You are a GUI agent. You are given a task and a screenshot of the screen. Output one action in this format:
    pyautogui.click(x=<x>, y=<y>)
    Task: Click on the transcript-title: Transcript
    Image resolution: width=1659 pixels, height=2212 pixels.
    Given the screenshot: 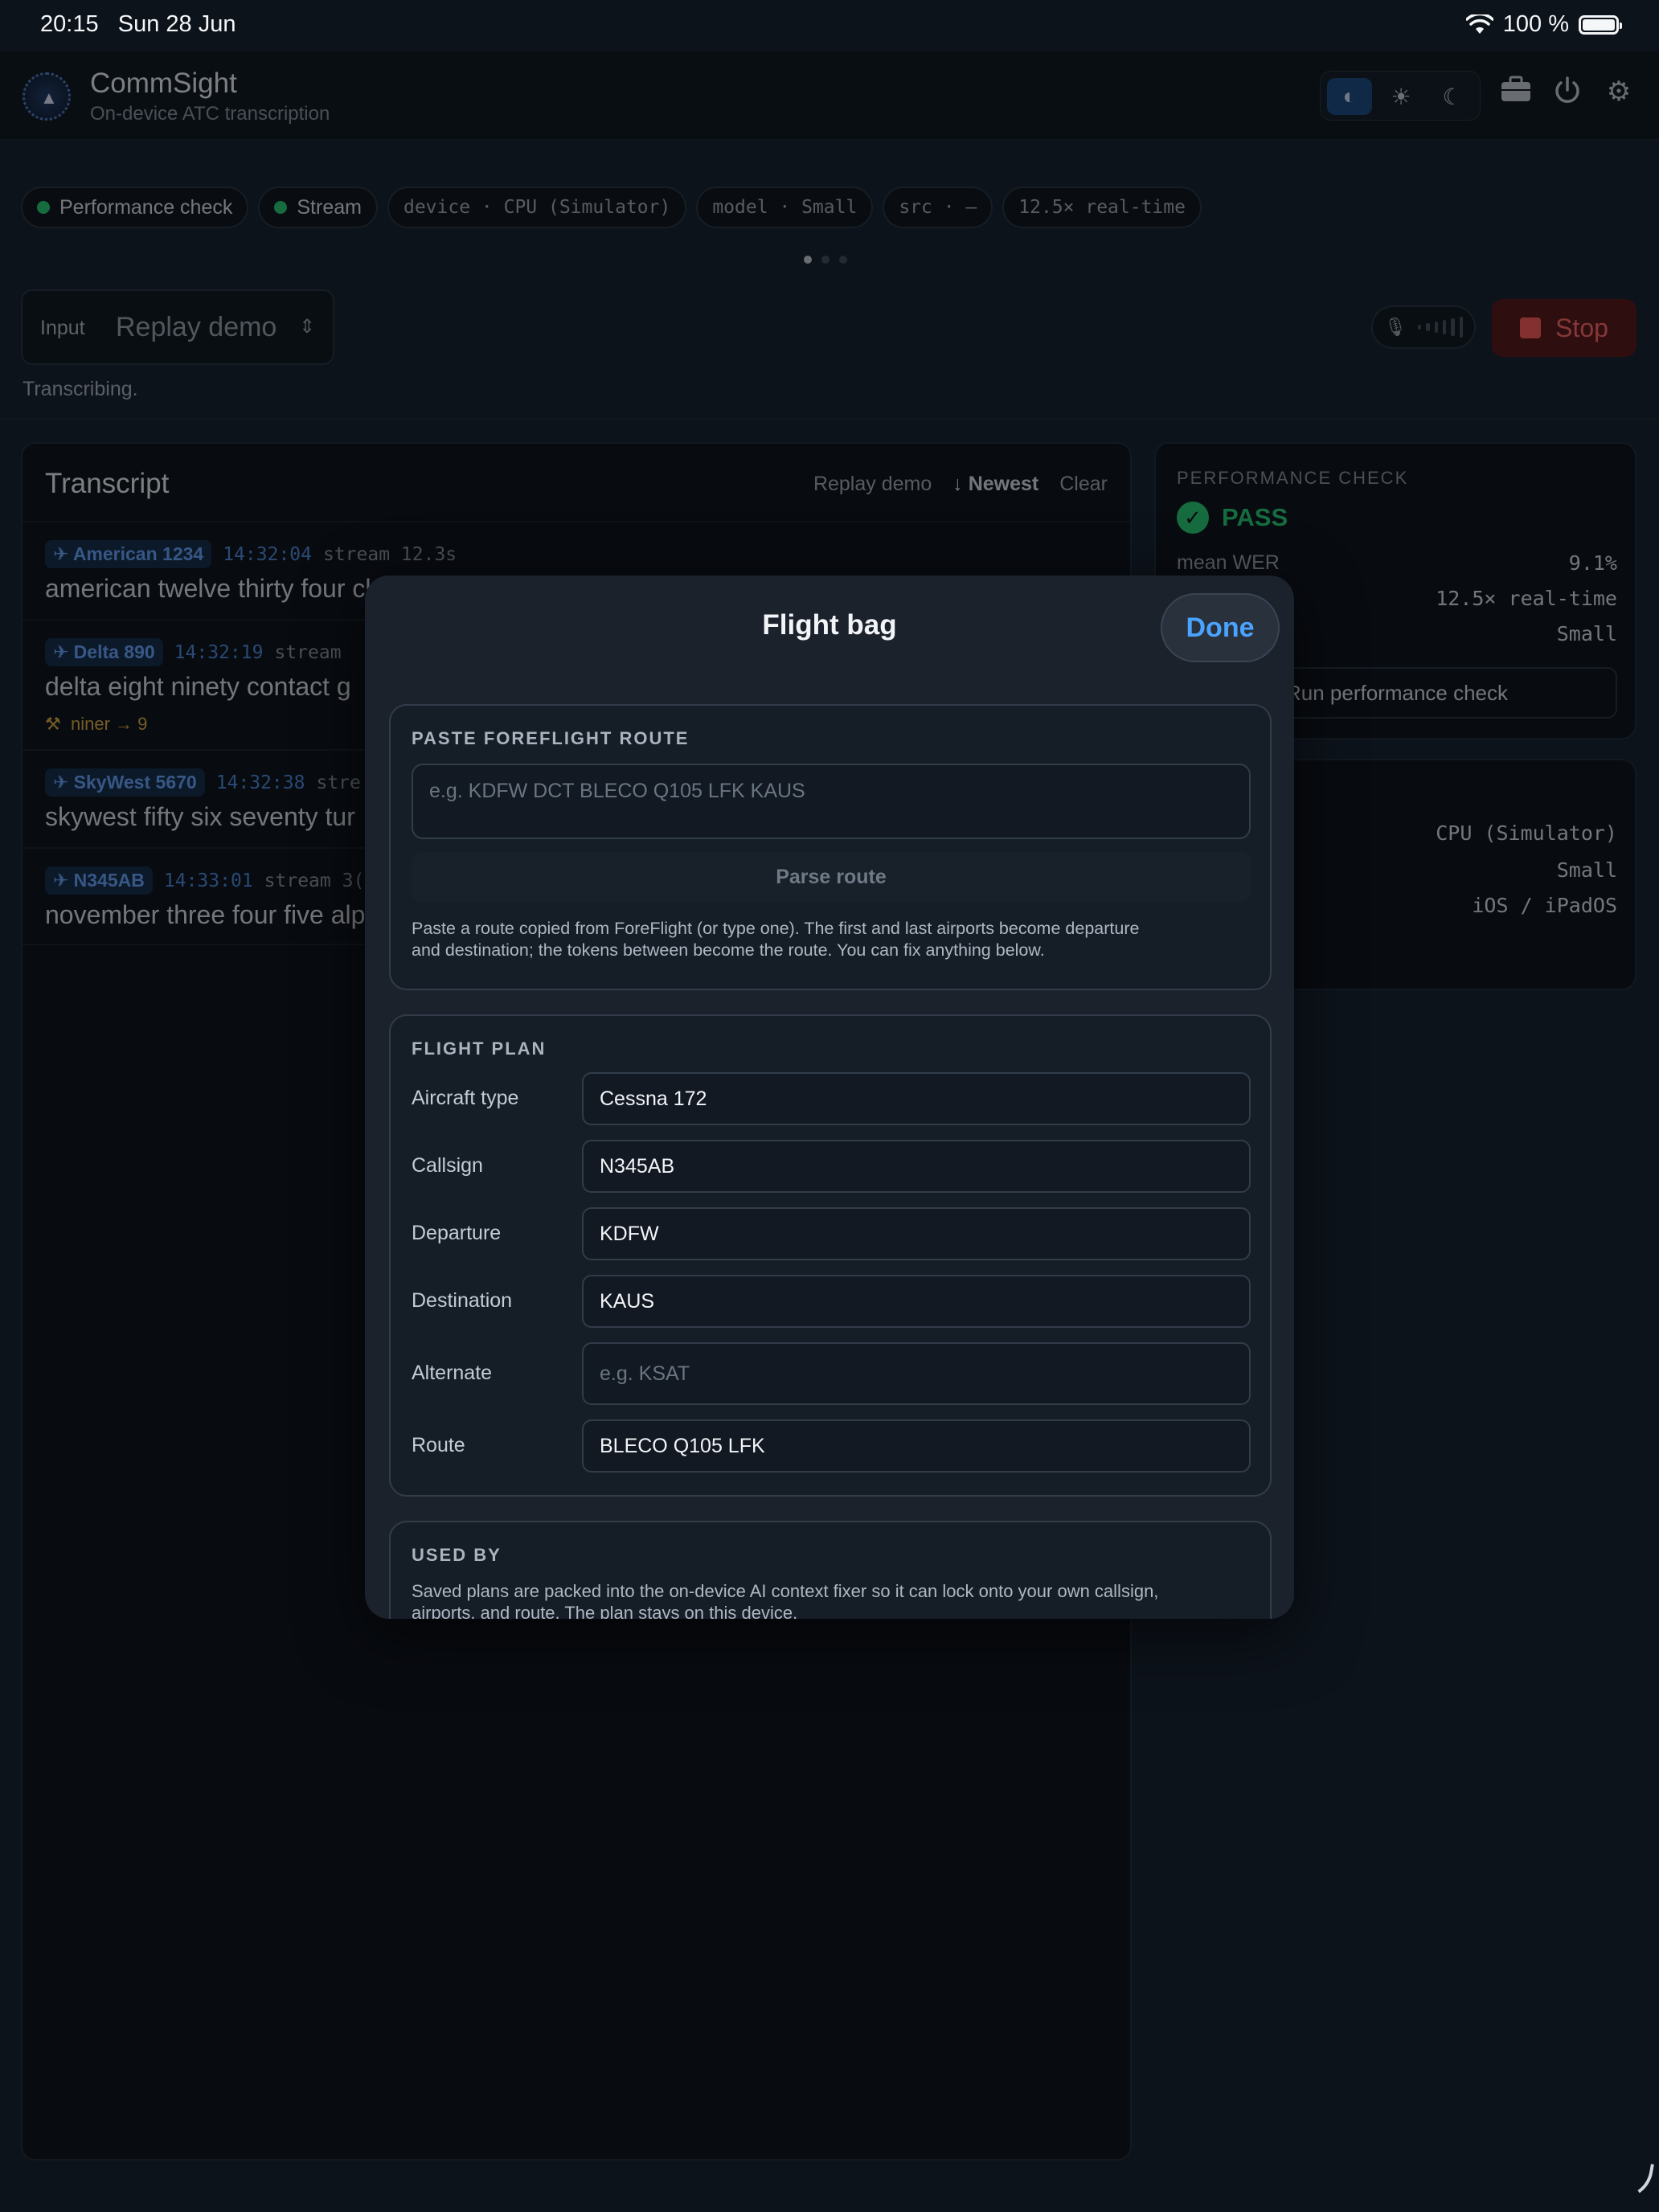 What is the action you would take?
    pyautogui.click(x=108, y=484)
    